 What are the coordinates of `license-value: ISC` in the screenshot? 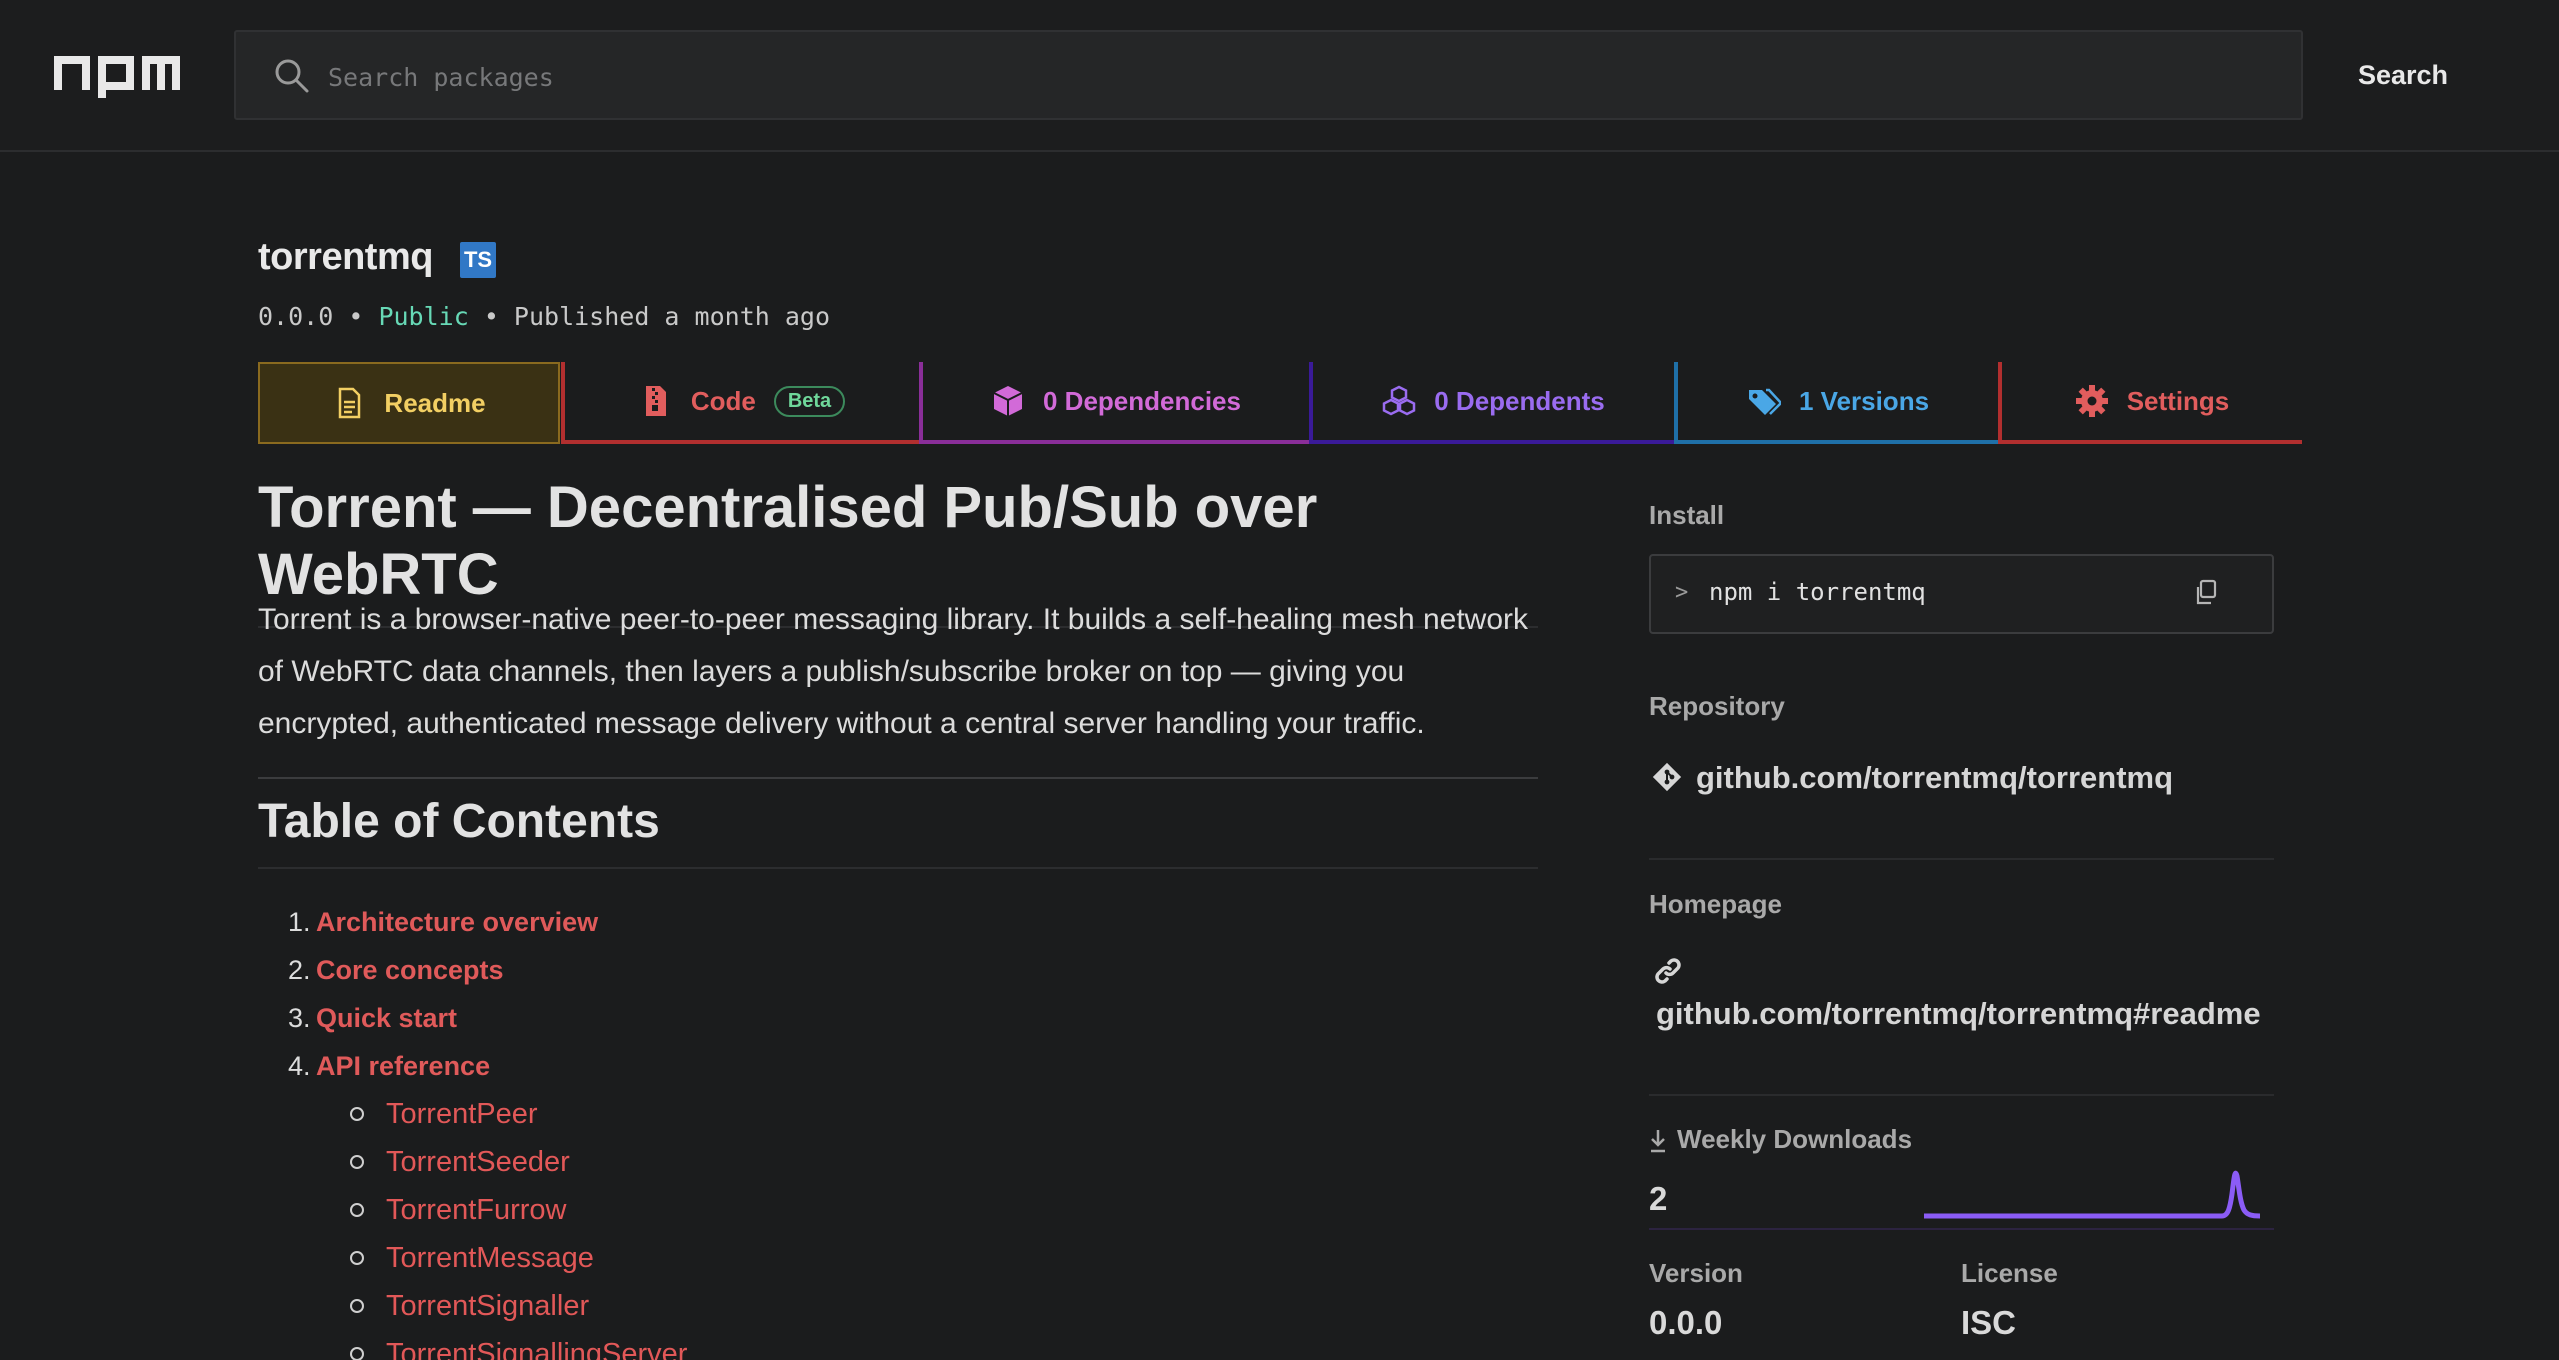 It's located at (1989, 1322).